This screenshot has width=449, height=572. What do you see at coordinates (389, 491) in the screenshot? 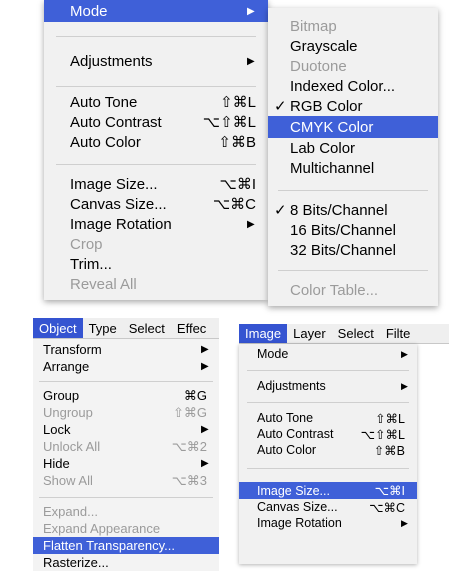
I see `shortcut-label: ⌥⌘I` at bounding box center [389, 491].